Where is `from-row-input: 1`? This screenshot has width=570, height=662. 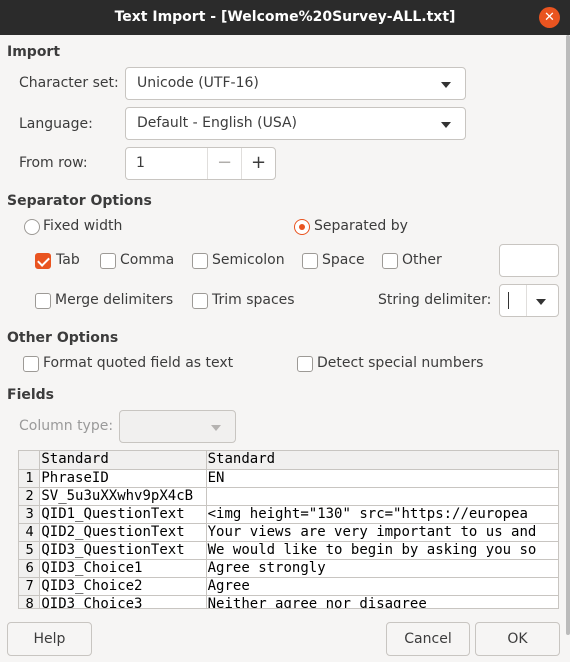 from-row-input: 1 is located at coordinates (140, 163).